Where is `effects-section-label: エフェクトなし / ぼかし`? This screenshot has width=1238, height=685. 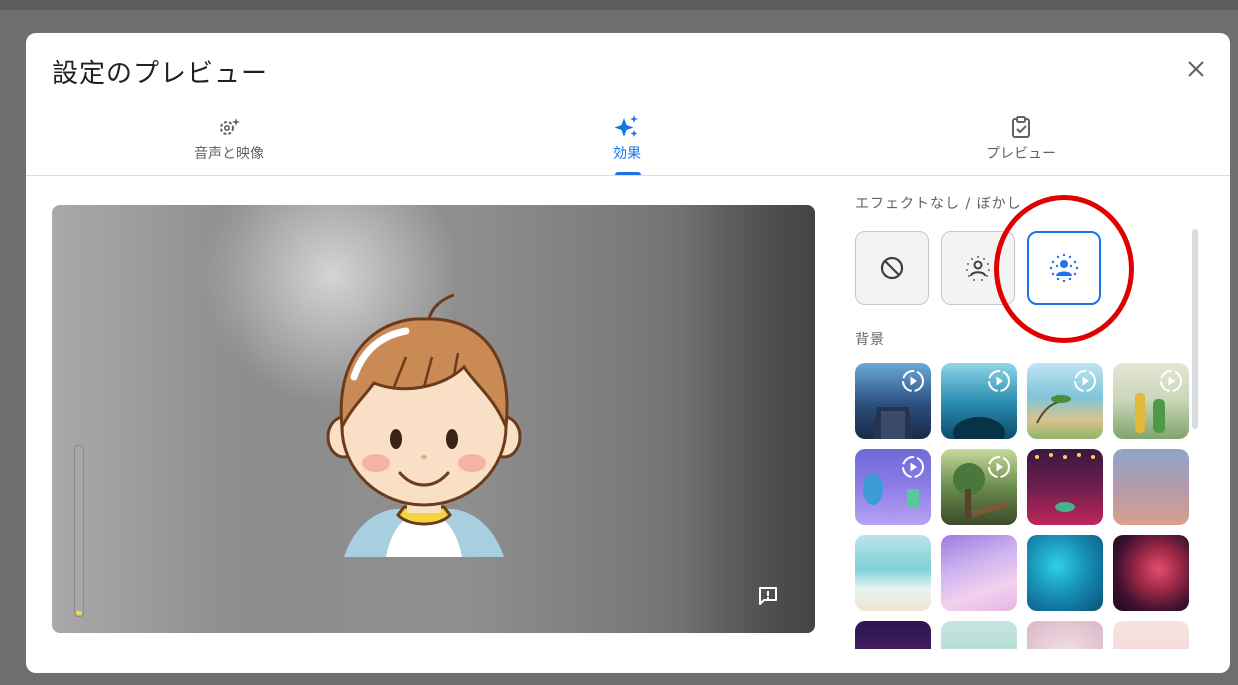 effects-section-label: エフェクトなし / ぼかし is located at coordinates (938, 204).